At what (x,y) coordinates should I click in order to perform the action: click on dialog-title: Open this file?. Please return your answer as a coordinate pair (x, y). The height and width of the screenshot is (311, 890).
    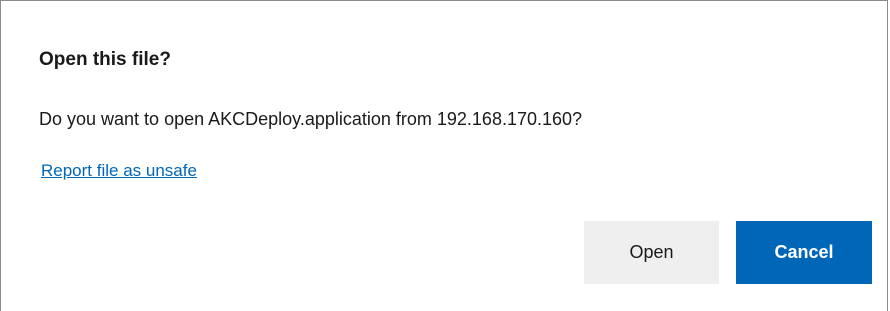
    Looking at the image, I should click on (105, 59).